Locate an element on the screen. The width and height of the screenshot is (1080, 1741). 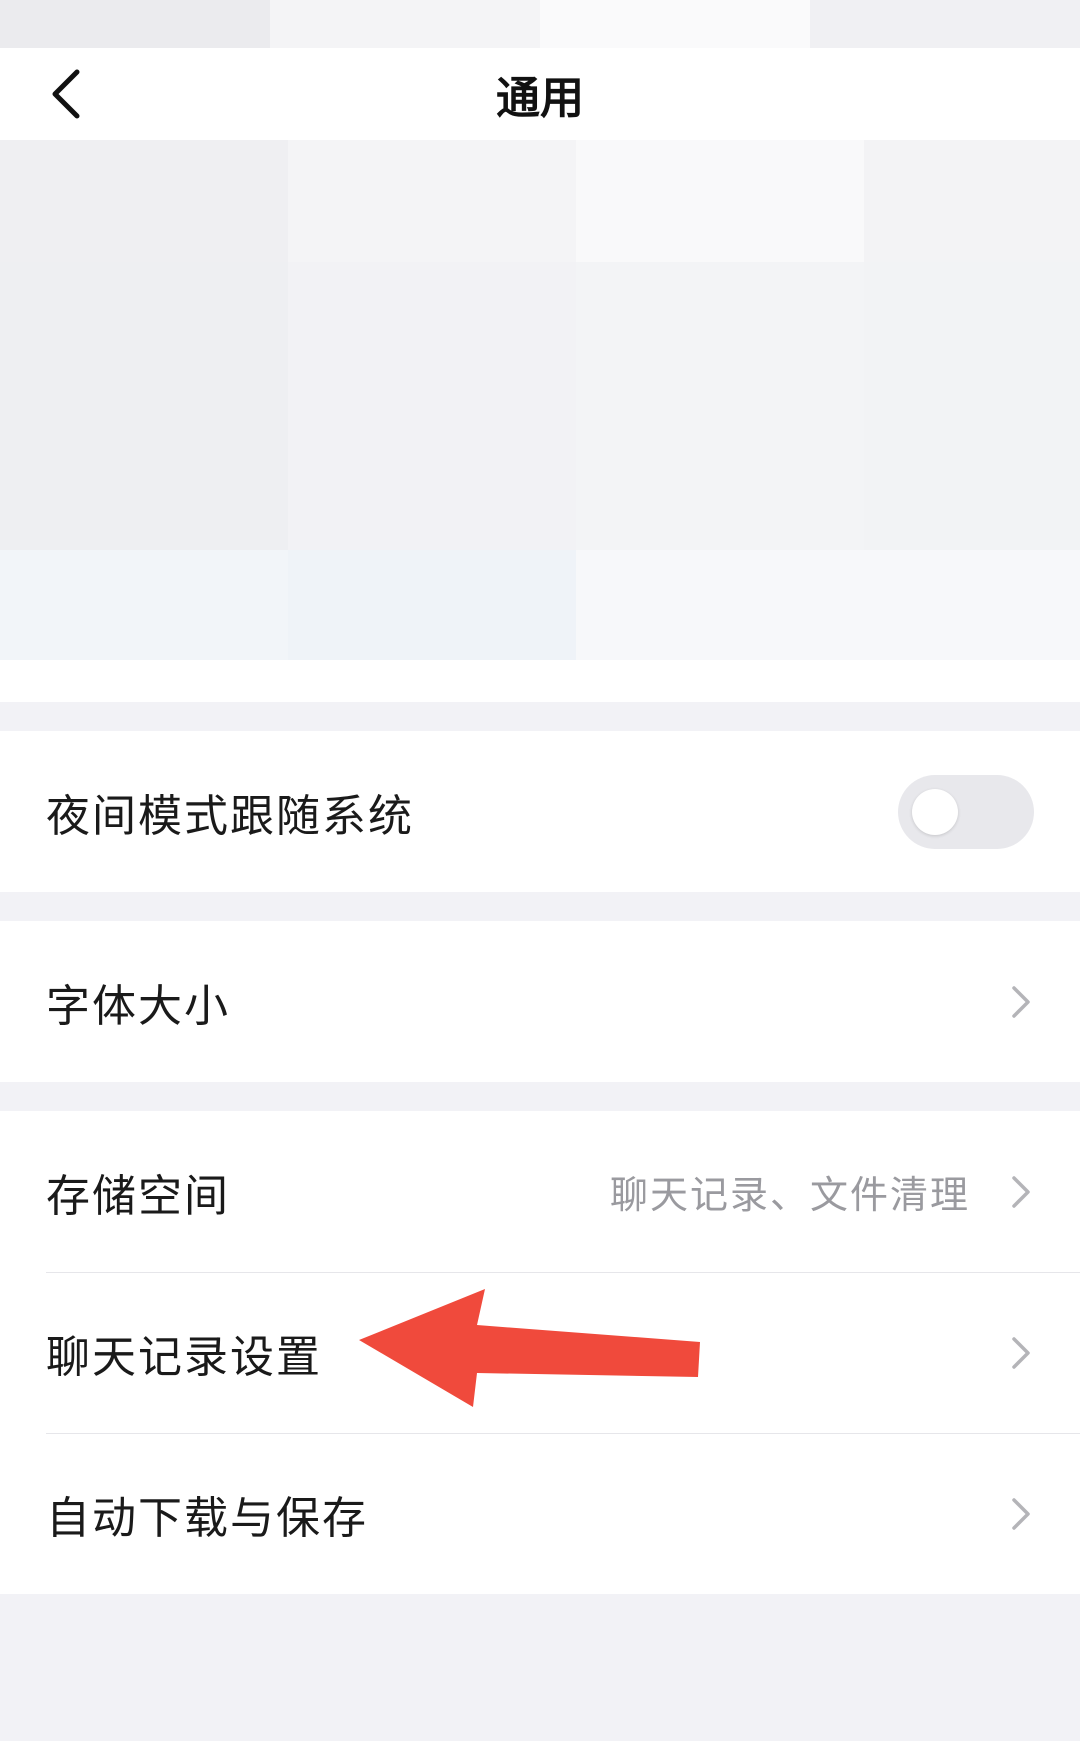
auto-download-label: 自动下载与保存 is located at coordinates (207, 1518).